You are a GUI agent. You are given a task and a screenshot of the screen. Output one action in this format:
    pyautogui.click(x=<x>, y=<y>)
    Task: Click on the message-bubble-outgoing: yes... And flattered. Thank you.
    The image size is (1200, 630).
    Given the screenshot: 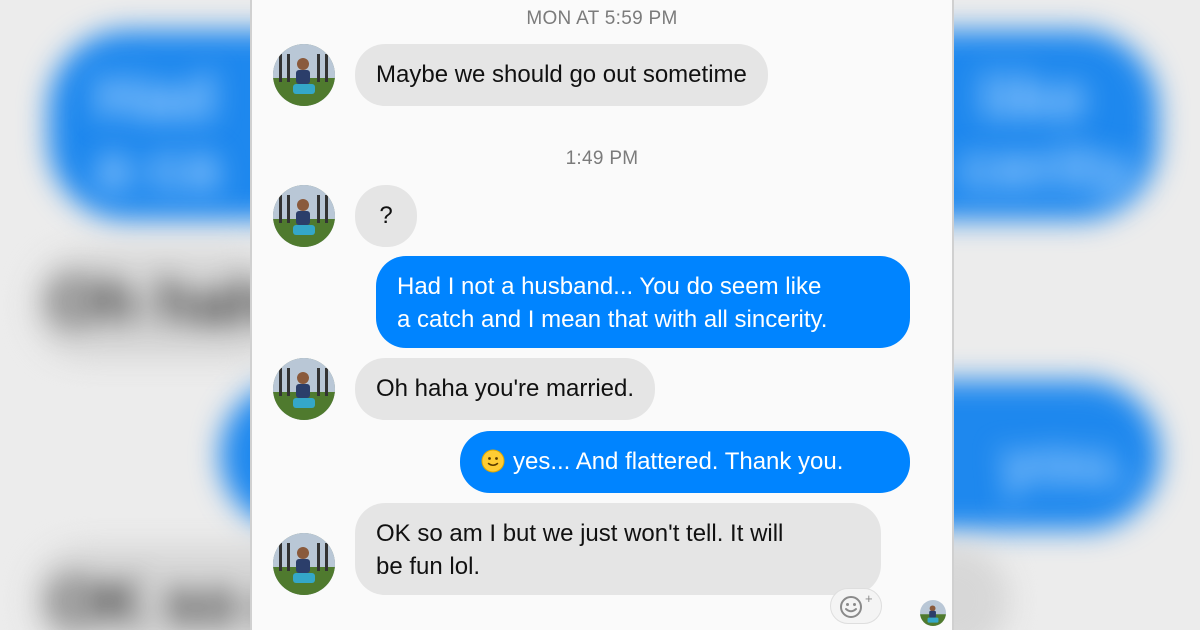 What is the action you would take?
    pyautogui.click(x=685, y=462)
    